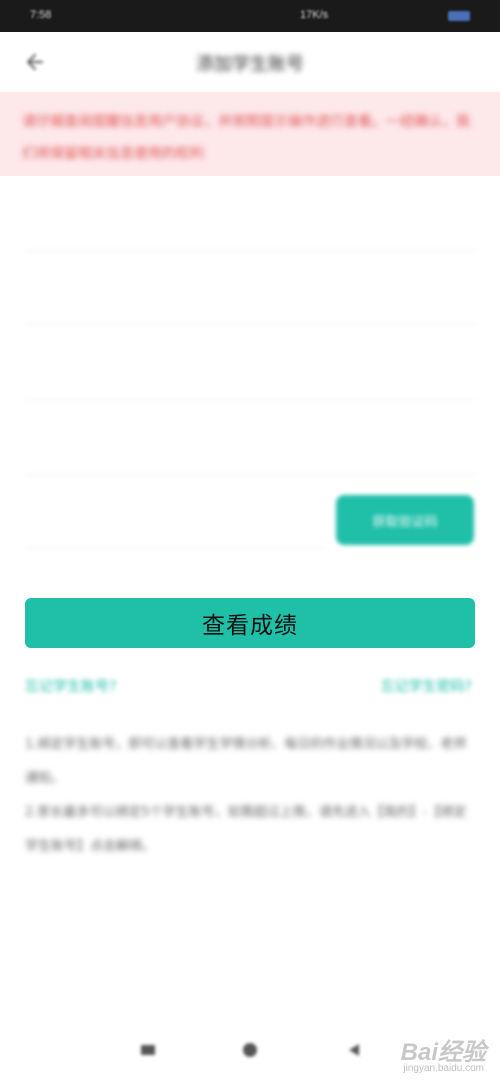  I want to click on recent-apps-icon, so click(148, 1051).